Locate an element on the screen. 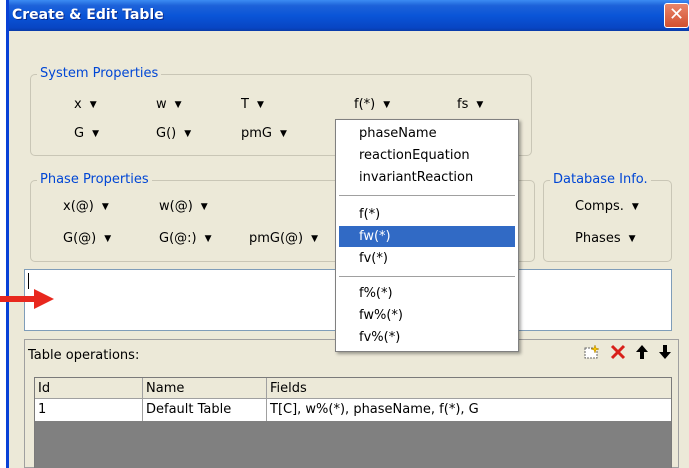 Image resolution: width=689 pixels, height=468 pixels. menu-item-fv: fv(*) is located at coordinates (427, 258).